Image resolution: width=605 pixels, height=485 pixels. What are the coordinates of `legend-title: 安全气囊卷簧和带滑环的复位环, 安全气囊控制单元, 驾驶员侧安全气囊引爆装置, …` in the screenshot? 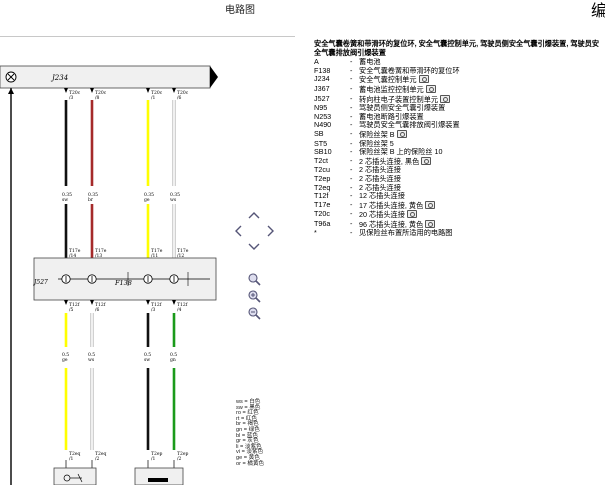 It's located at (457, 48).